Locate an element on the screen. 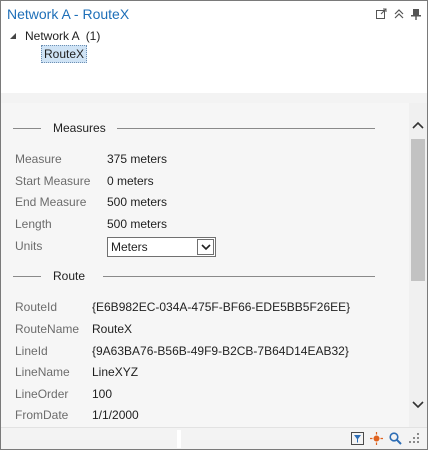 The width and height of the screenshot is (428, 450). section-title: Route is located at coordinates (69, 276).